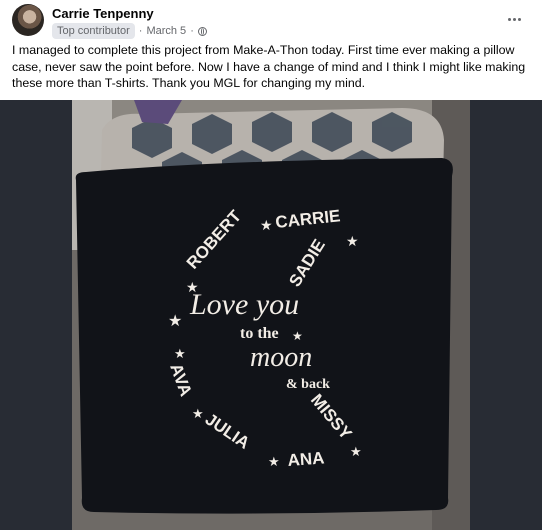  Describe the element at coordinates (514, 19) in the screenshot. I see `more-options-icon` at that location.